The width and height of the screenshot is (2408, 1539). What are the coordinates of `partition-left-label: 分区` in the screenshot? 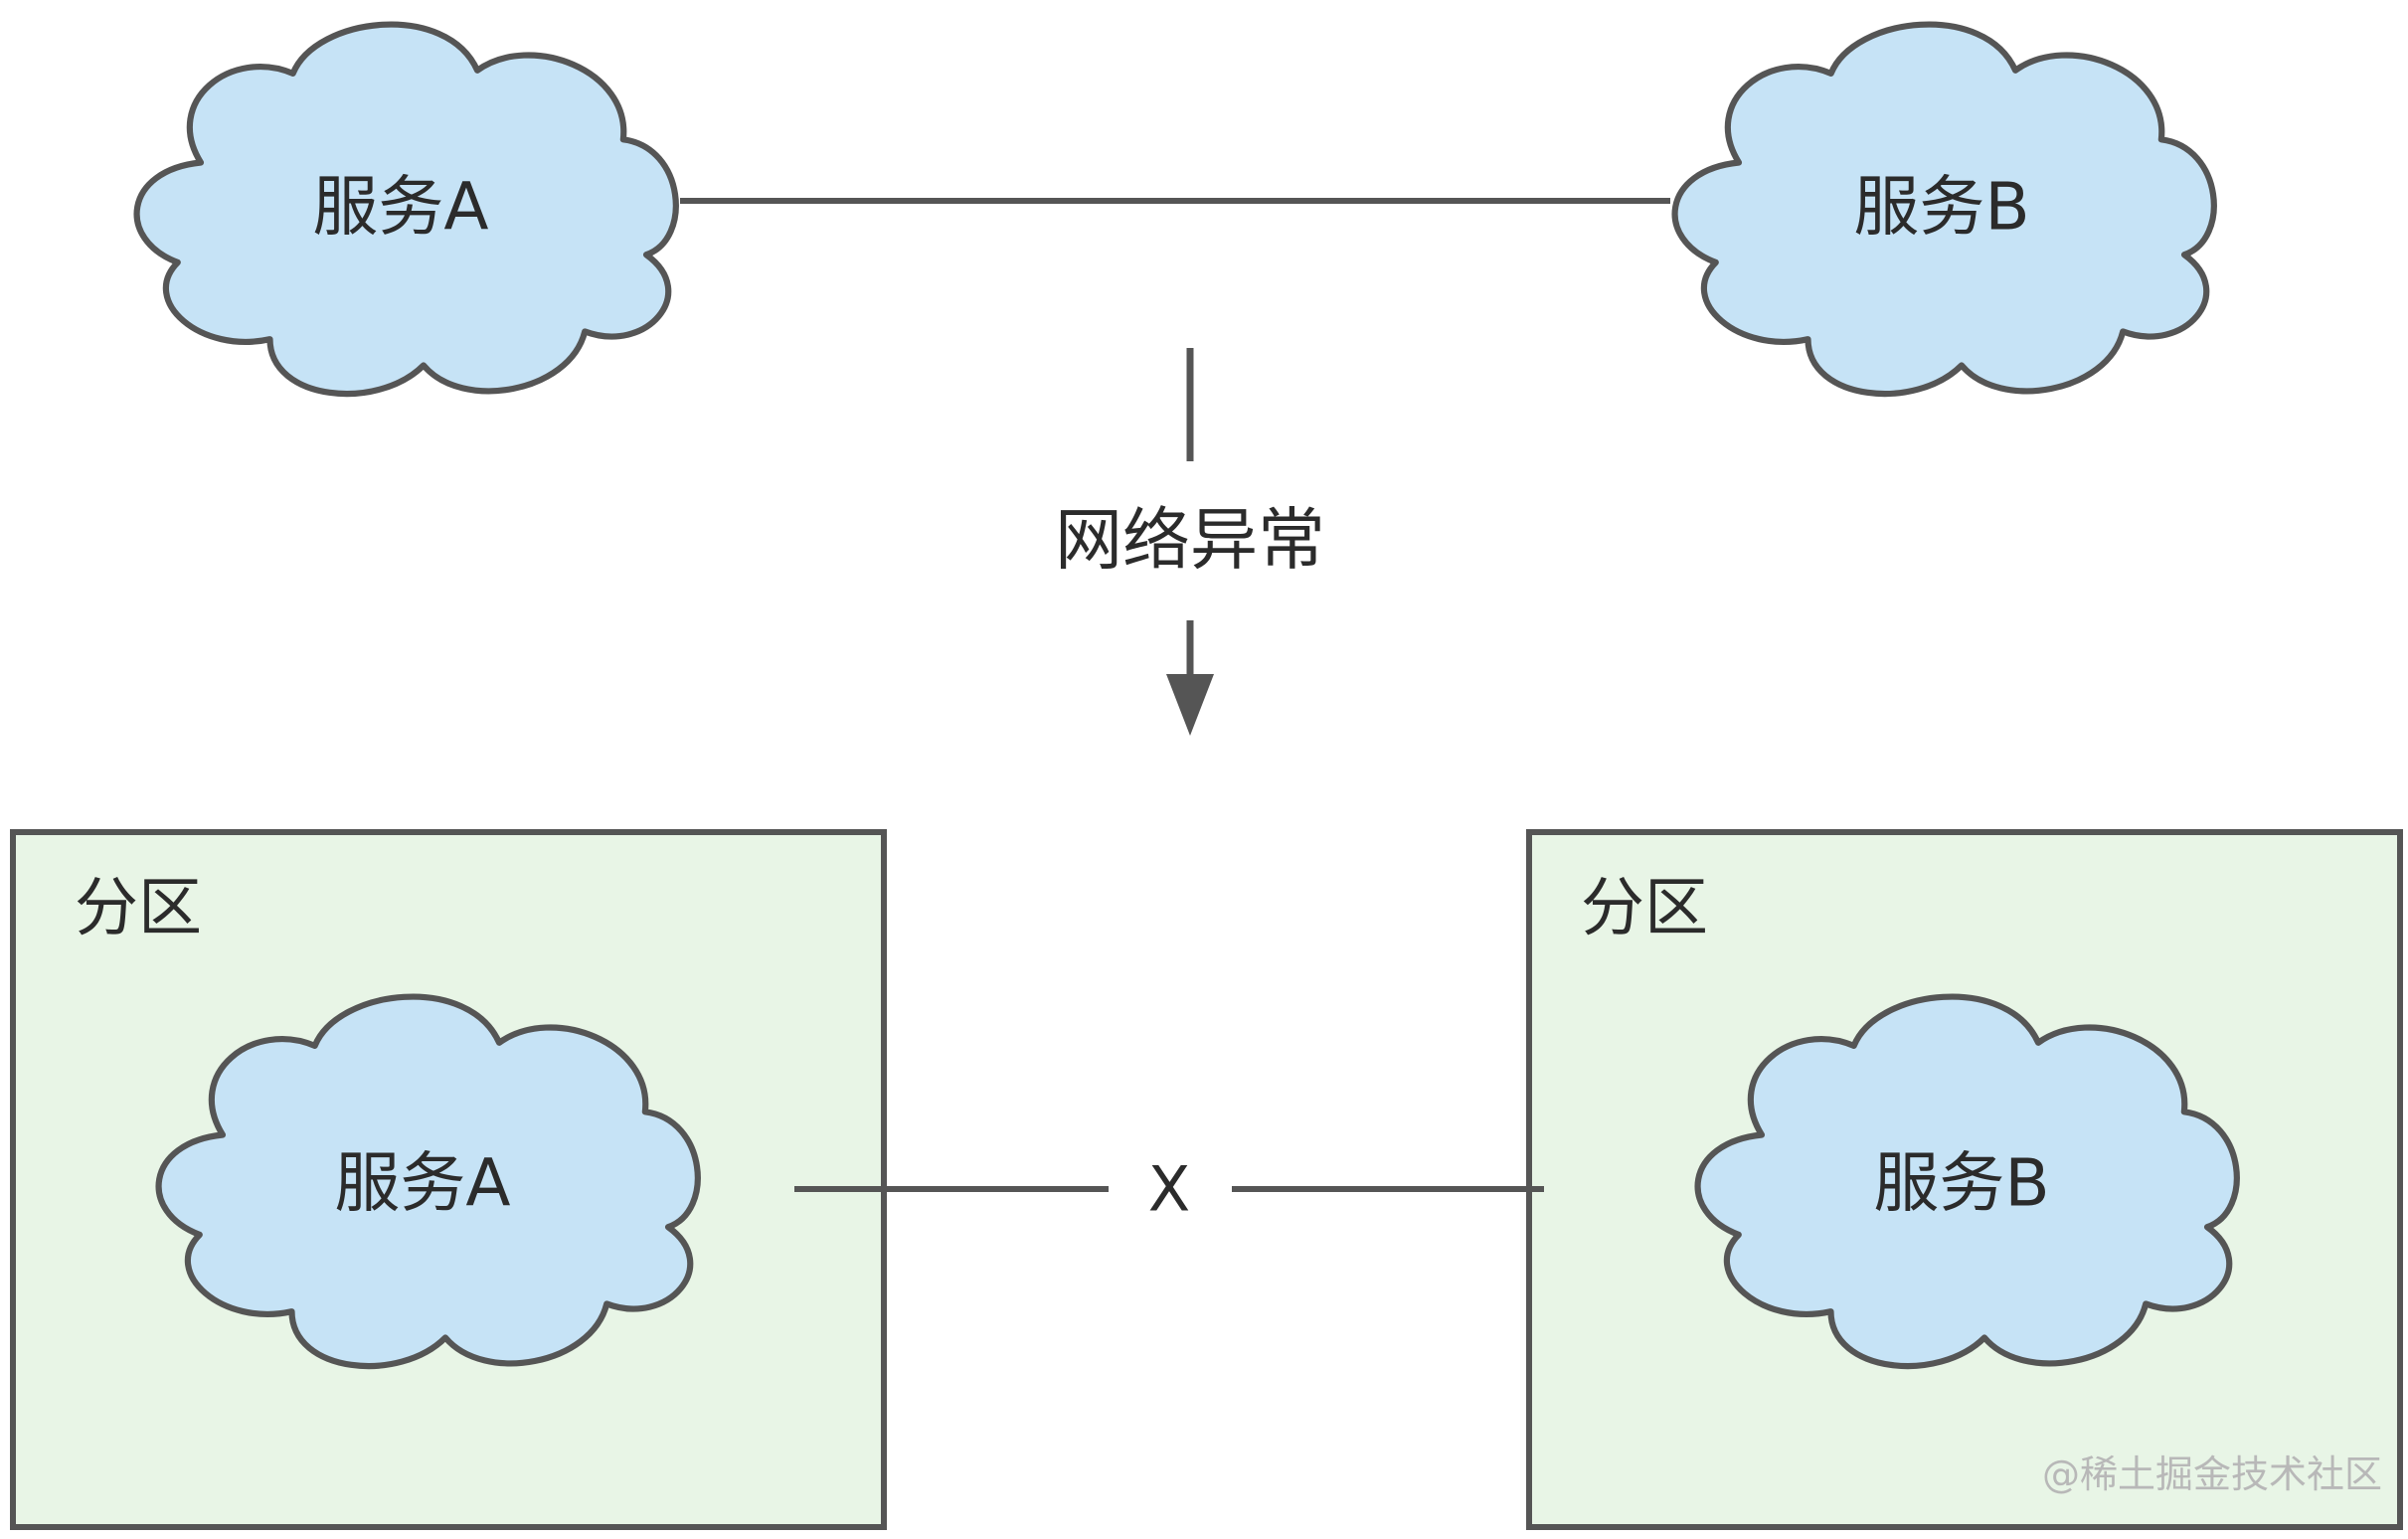 It's located at (138, 908).